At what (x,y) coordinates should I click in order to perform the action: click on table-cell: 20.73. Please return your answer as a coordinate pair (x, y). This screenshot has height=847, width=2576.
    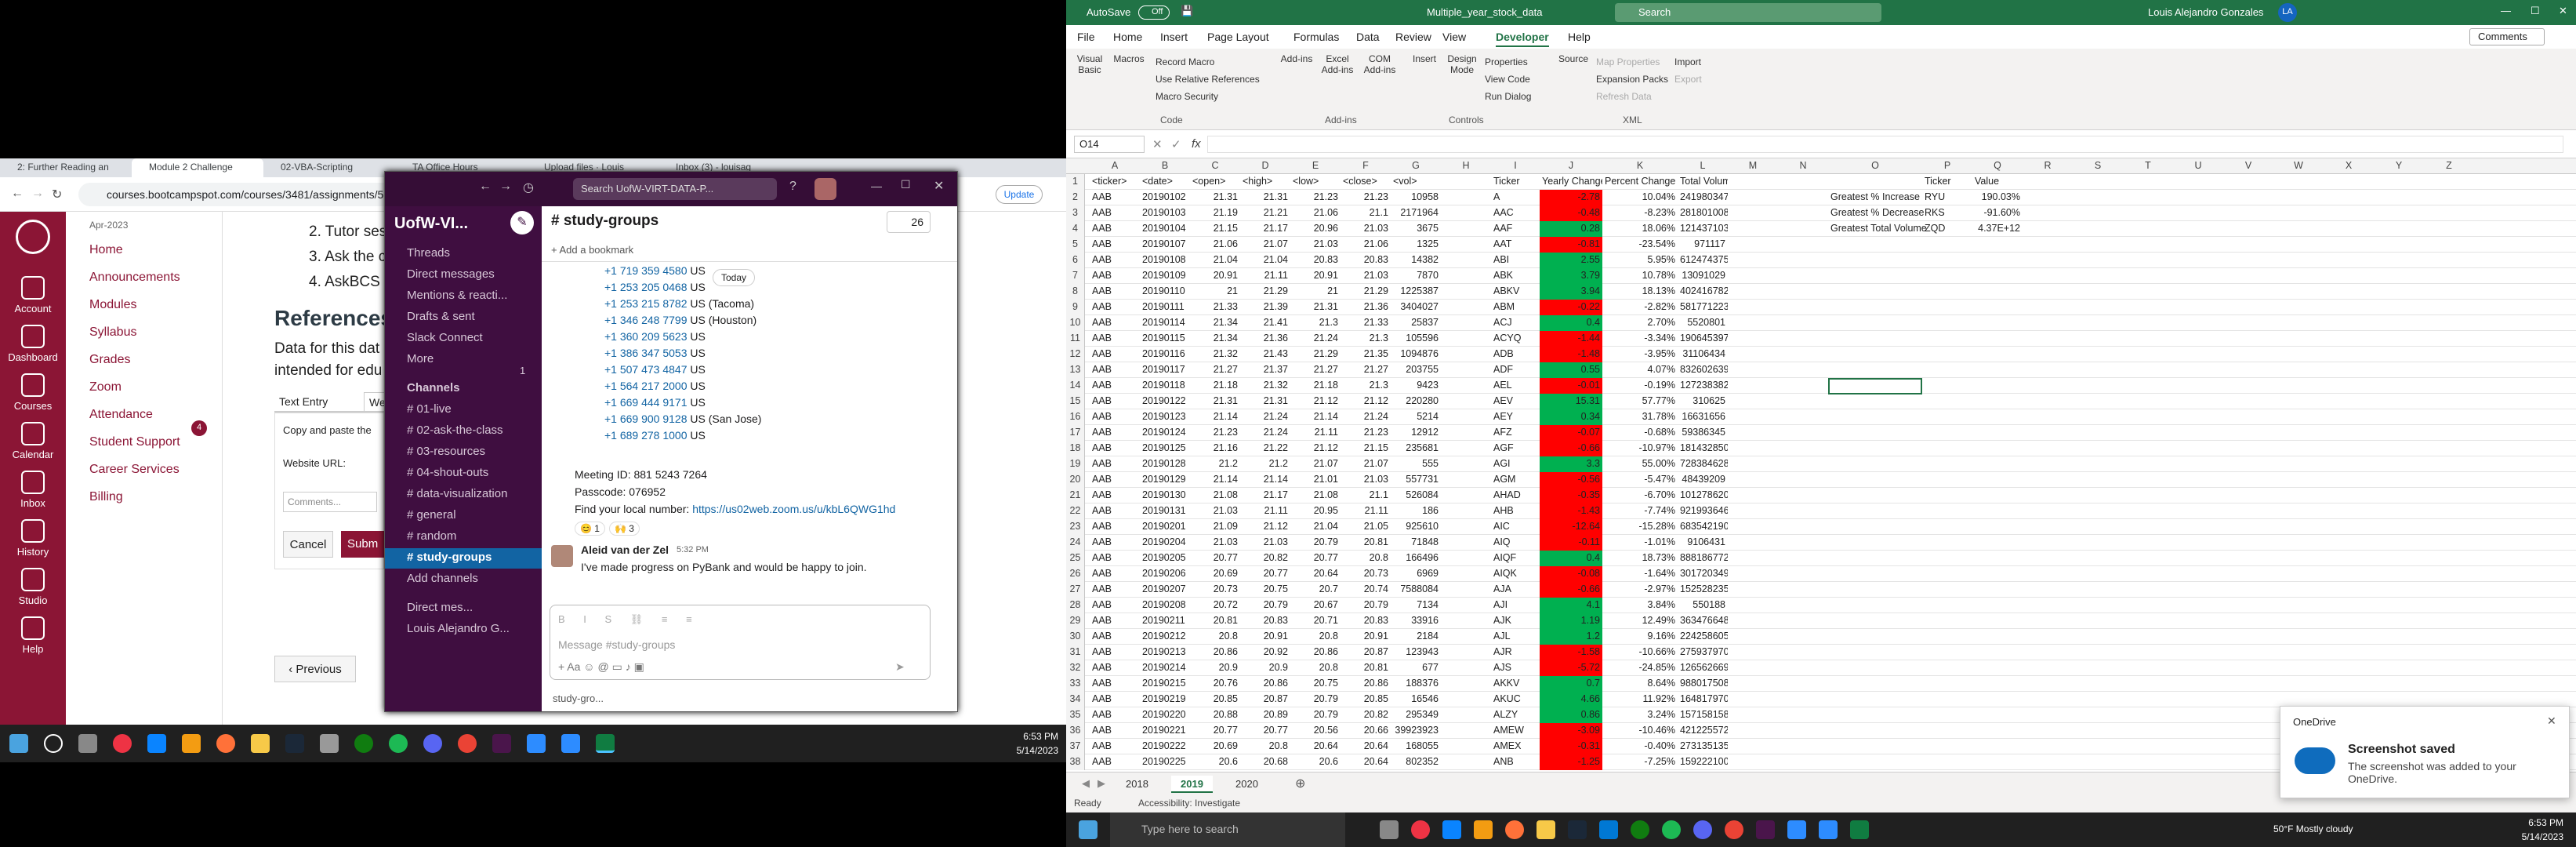
    Looking at the image, I should click on (1366, 574).